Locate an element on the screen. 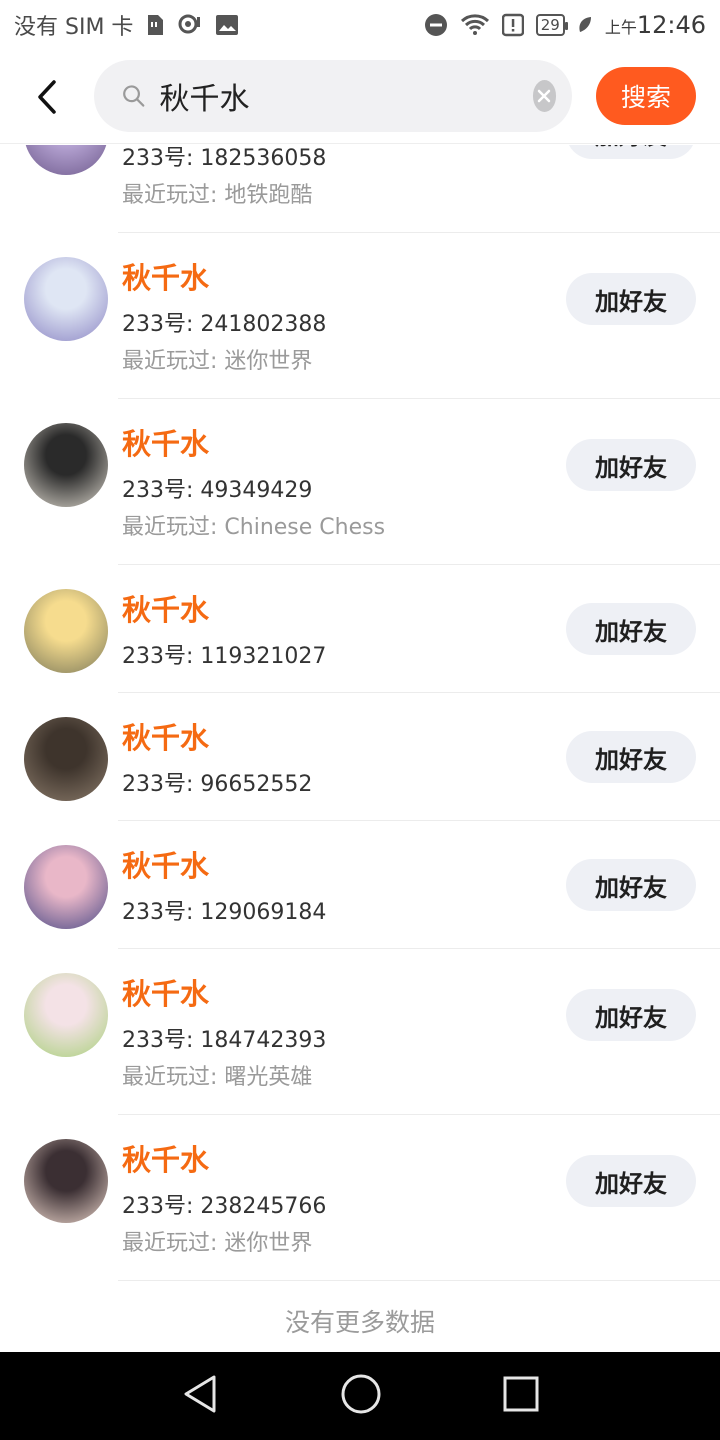 Image resolution: width=720 pixels, height=1440 pixels. time-prefix: 上午 is located at coordinates (620, 27).